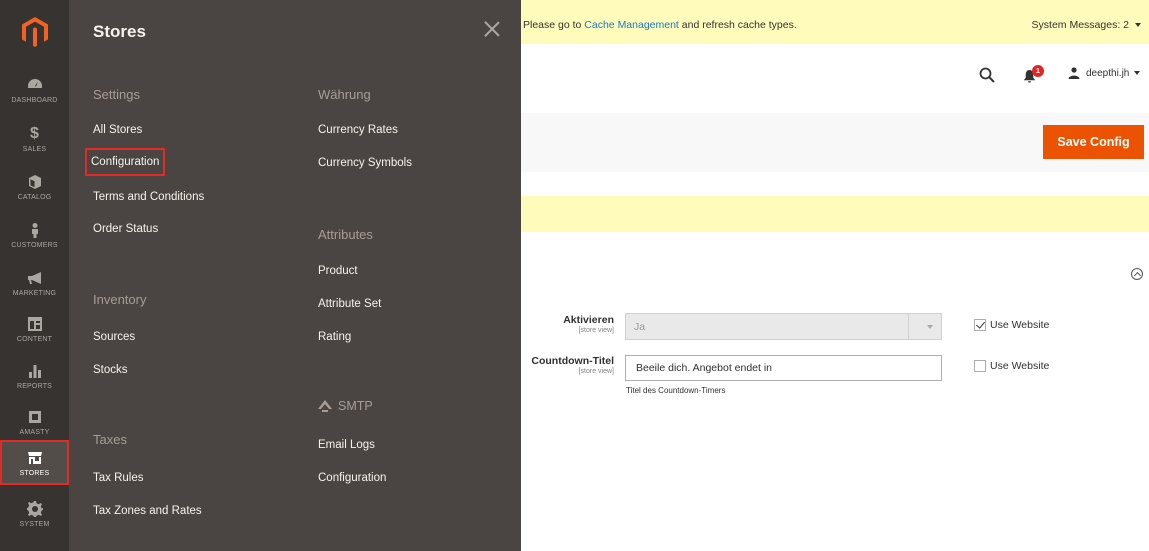  Describe the element at coordinates (120, 299) in the screenshot. I see `section-title-inventory: Inventory` at that location.